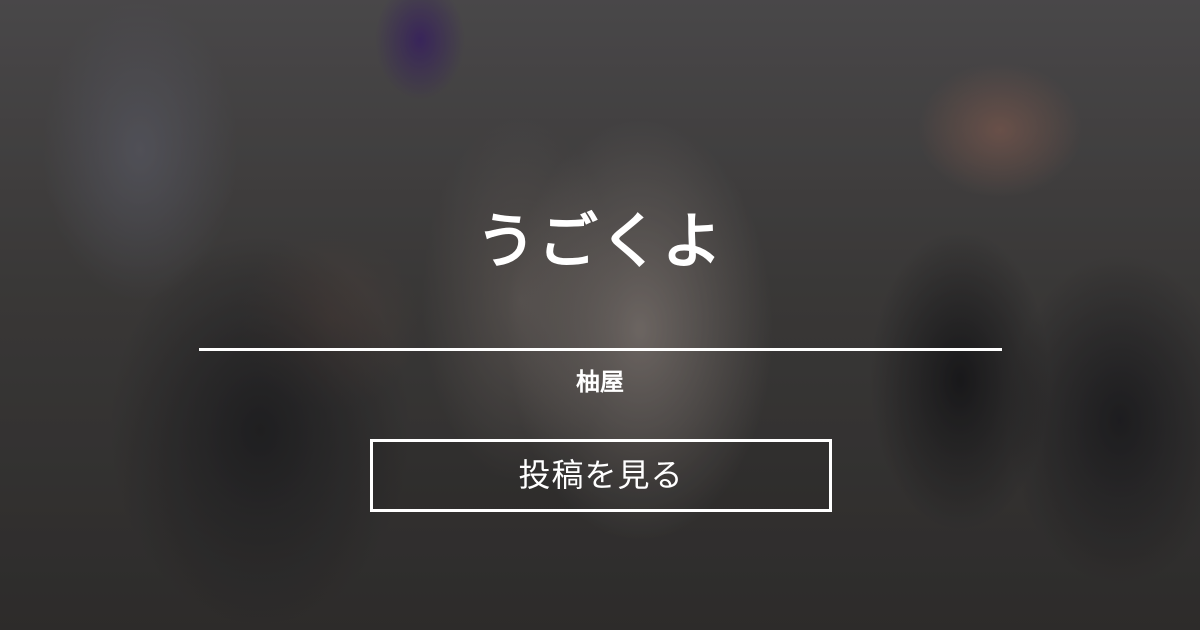  What do you see at coordinates (600, 349) in the screenshot?
I see `title-divider` at bounding box center [600, 349].